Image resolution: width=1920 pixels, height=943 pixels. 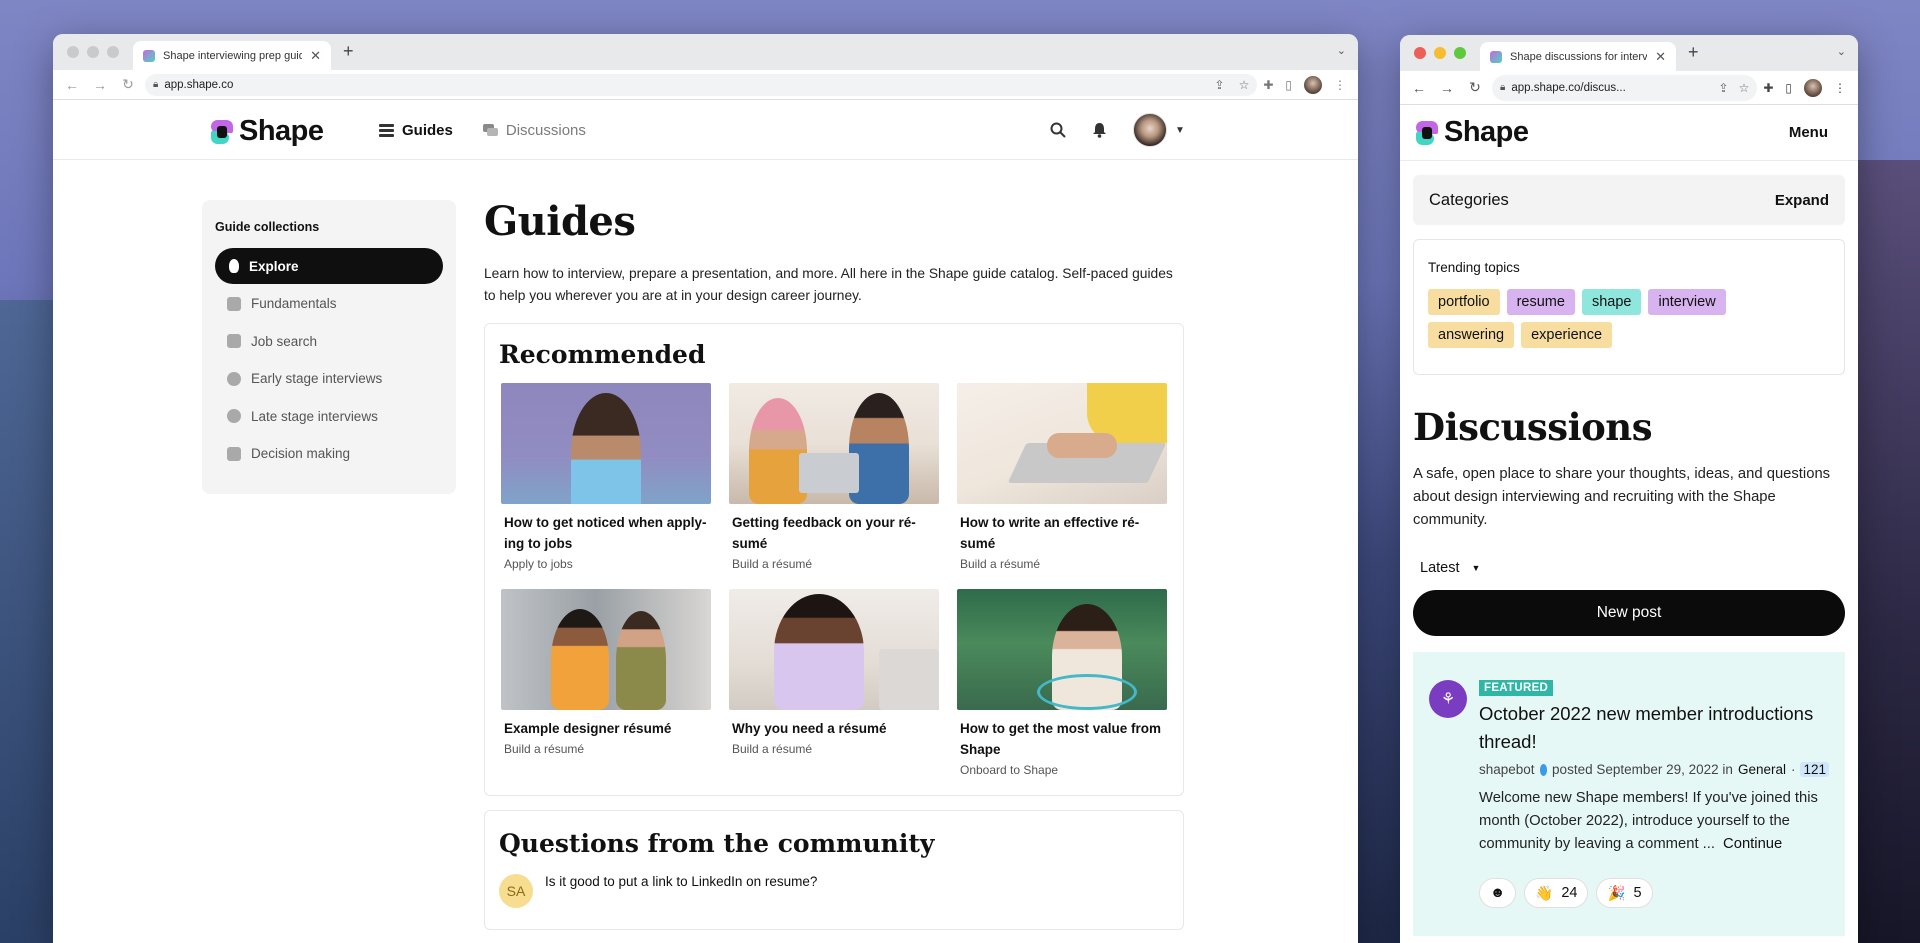 What do you see at coordinates (1180, 130) in the screenshot?
I see `user-menu-caret-icon: ▼` at bounding box center [1180, 130].